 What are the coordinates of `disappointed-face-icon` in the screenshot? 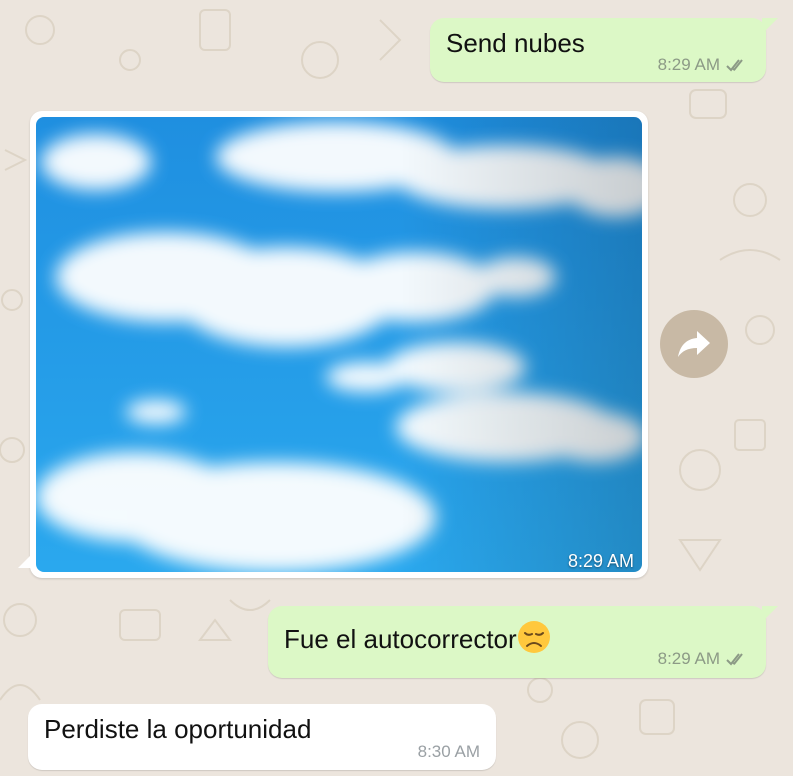 It's located at (533, 637).